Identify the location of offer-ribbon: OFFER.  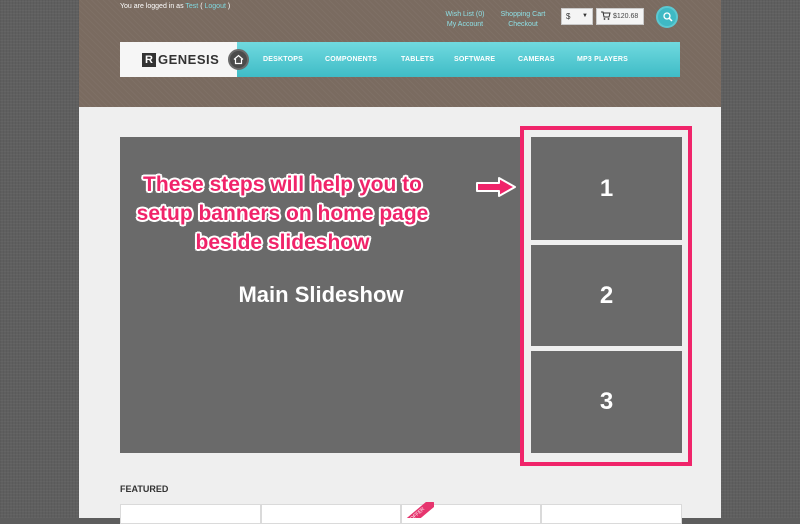
(418, 510).